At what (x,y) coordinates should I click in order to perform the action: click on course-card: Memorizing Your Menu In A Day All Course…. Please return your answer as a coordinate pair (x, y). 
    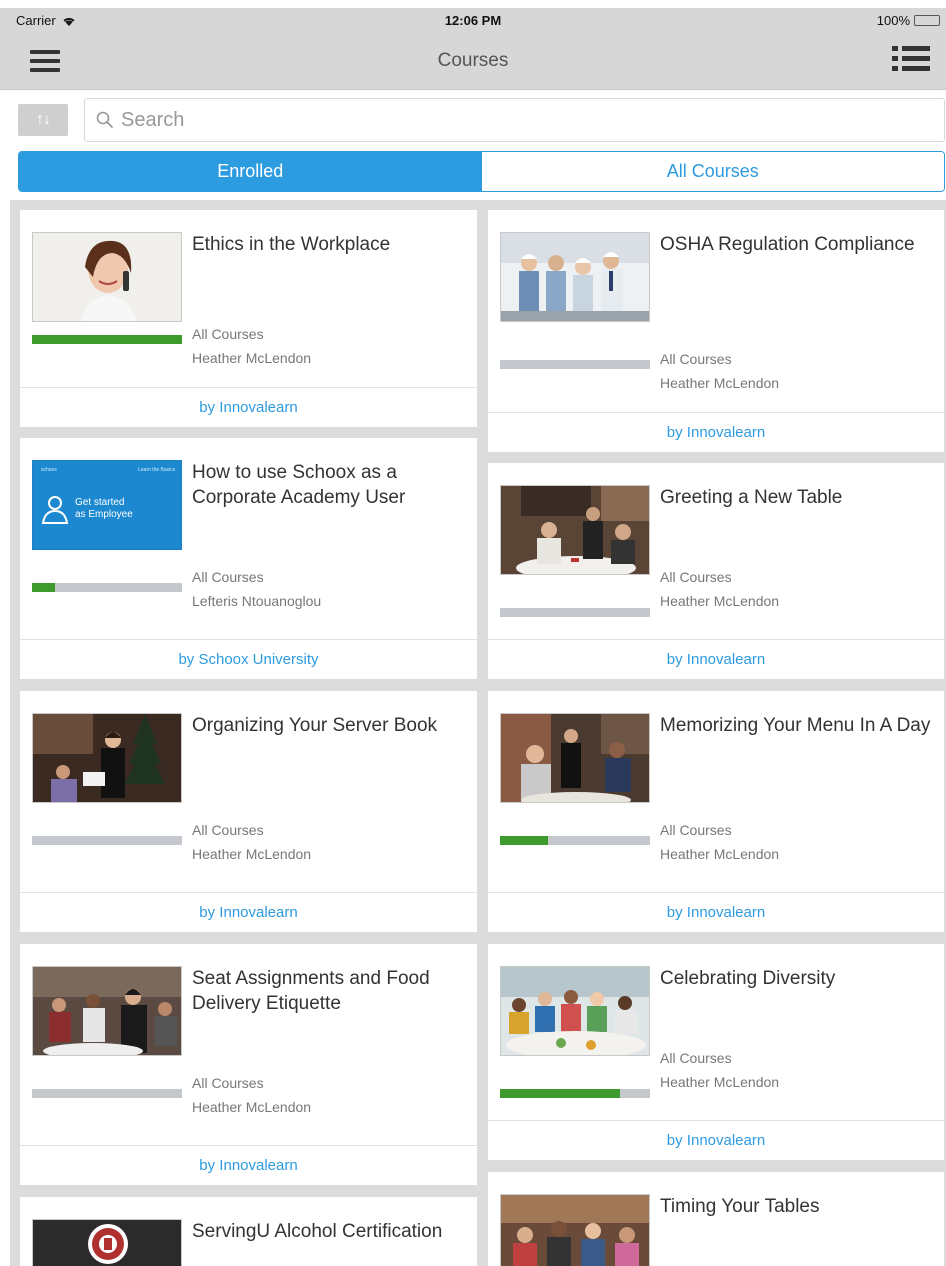
    Looking at the image, I should click on (716, 811).